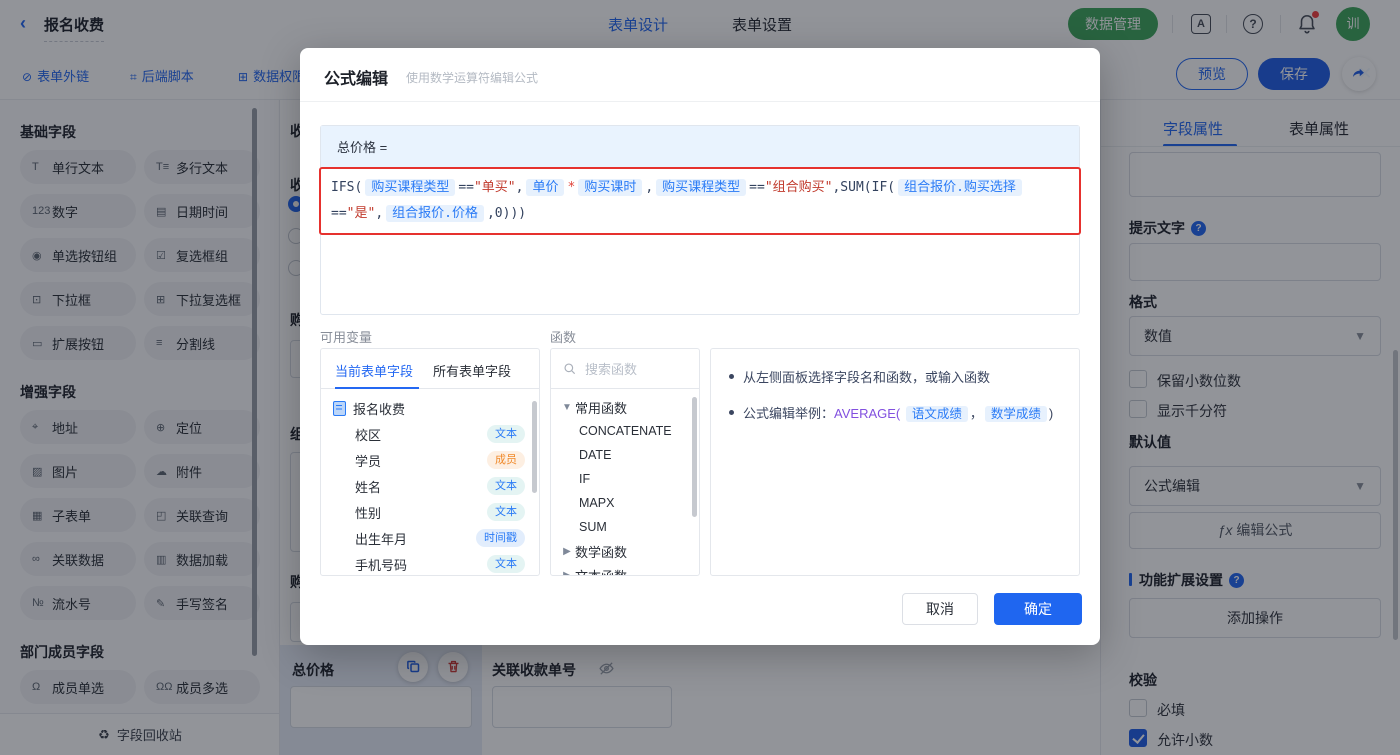 This screenshot has width=1400, height=755. What do you see at coordinates (570, 368) in the screenshot?
I see `search-icon` at bounding box center [570, 368].